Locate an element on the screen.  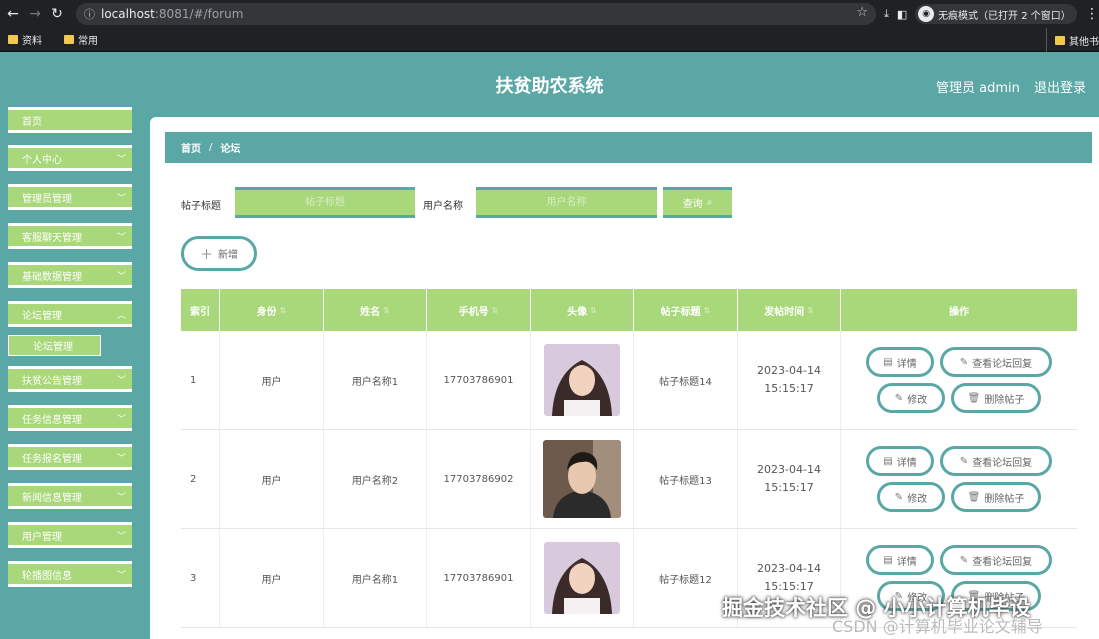
back-arrow-icon: ← is located at coordinates (13, 14).